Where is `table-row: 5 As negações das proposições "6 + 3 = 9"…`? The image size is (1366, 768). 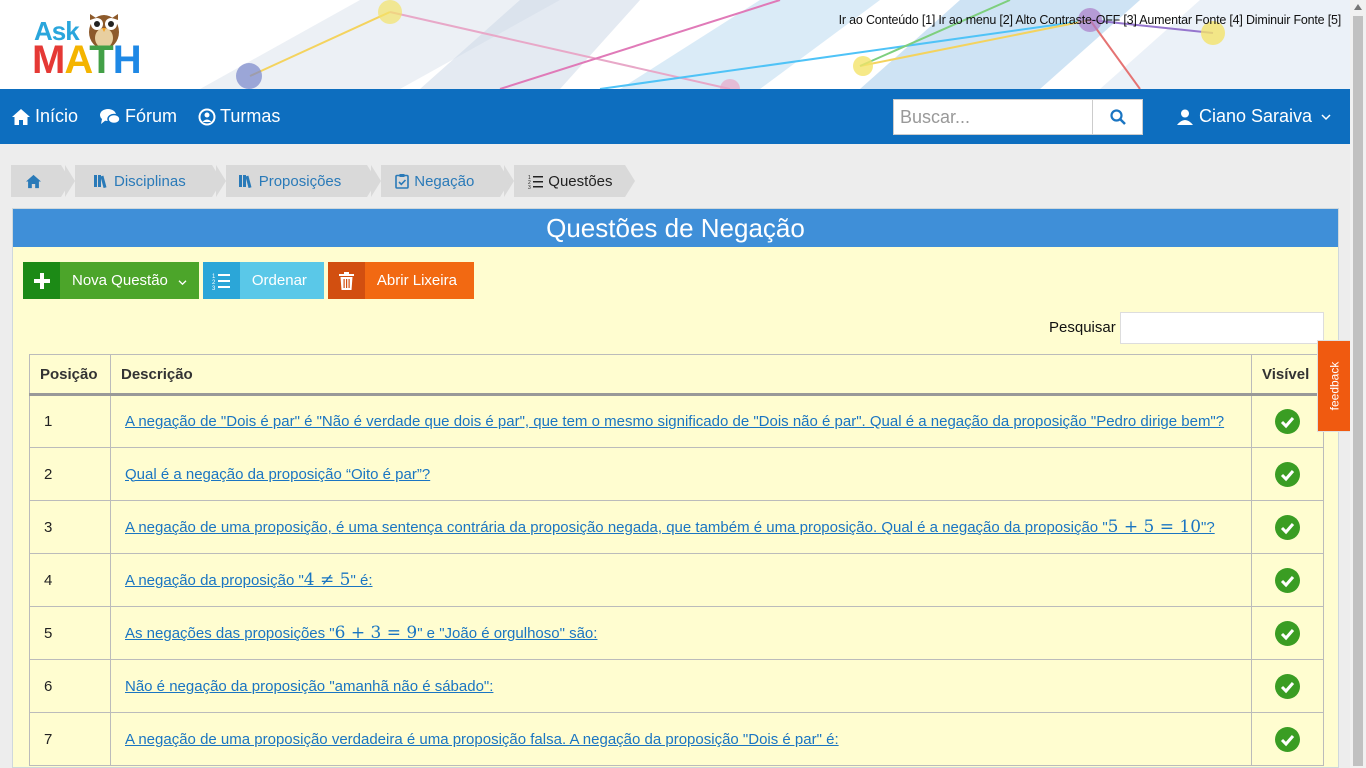 table-row: 5 As negações das proposições "6 + 3 = 9"… is located at coordinates (676, 633).